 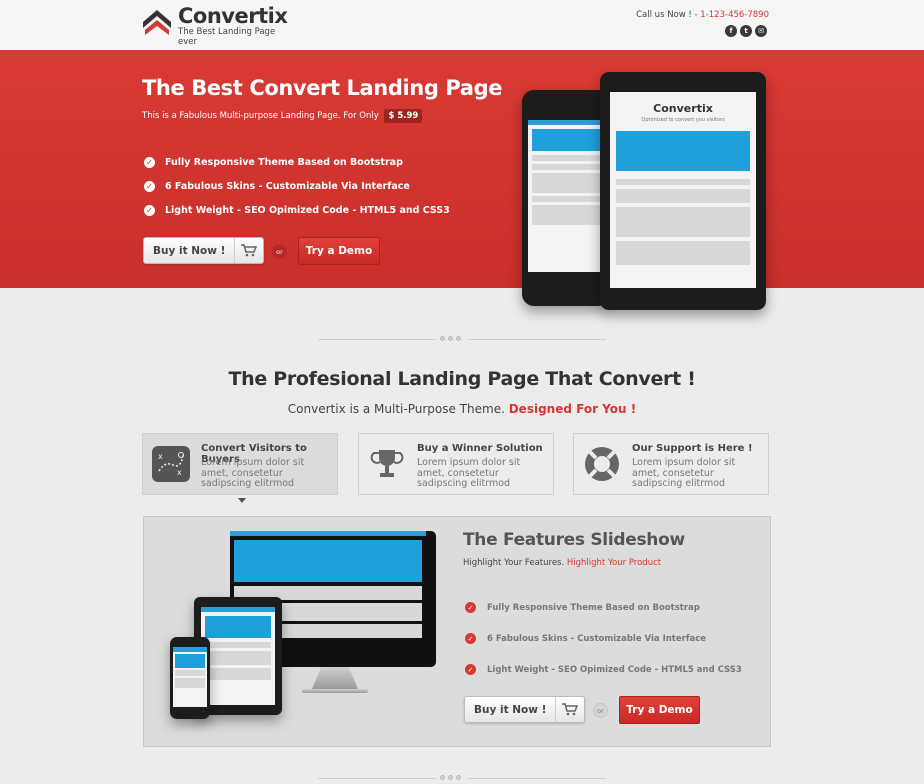 What do you see at coordinates (387, 464) in the screenshot?
I see `trophy-icon` at bounding box center [387, 464].